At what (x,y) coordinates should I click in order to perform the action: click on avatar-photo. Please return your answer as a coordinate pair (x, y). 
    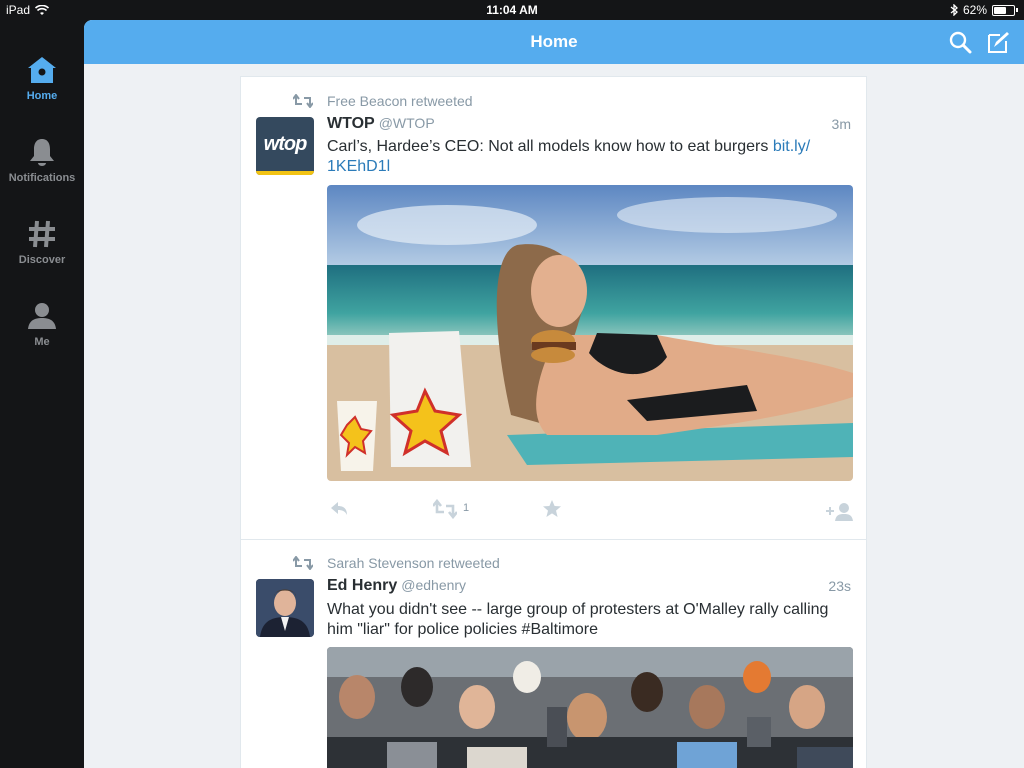
    Looking at the image, I should click on (285, 608).